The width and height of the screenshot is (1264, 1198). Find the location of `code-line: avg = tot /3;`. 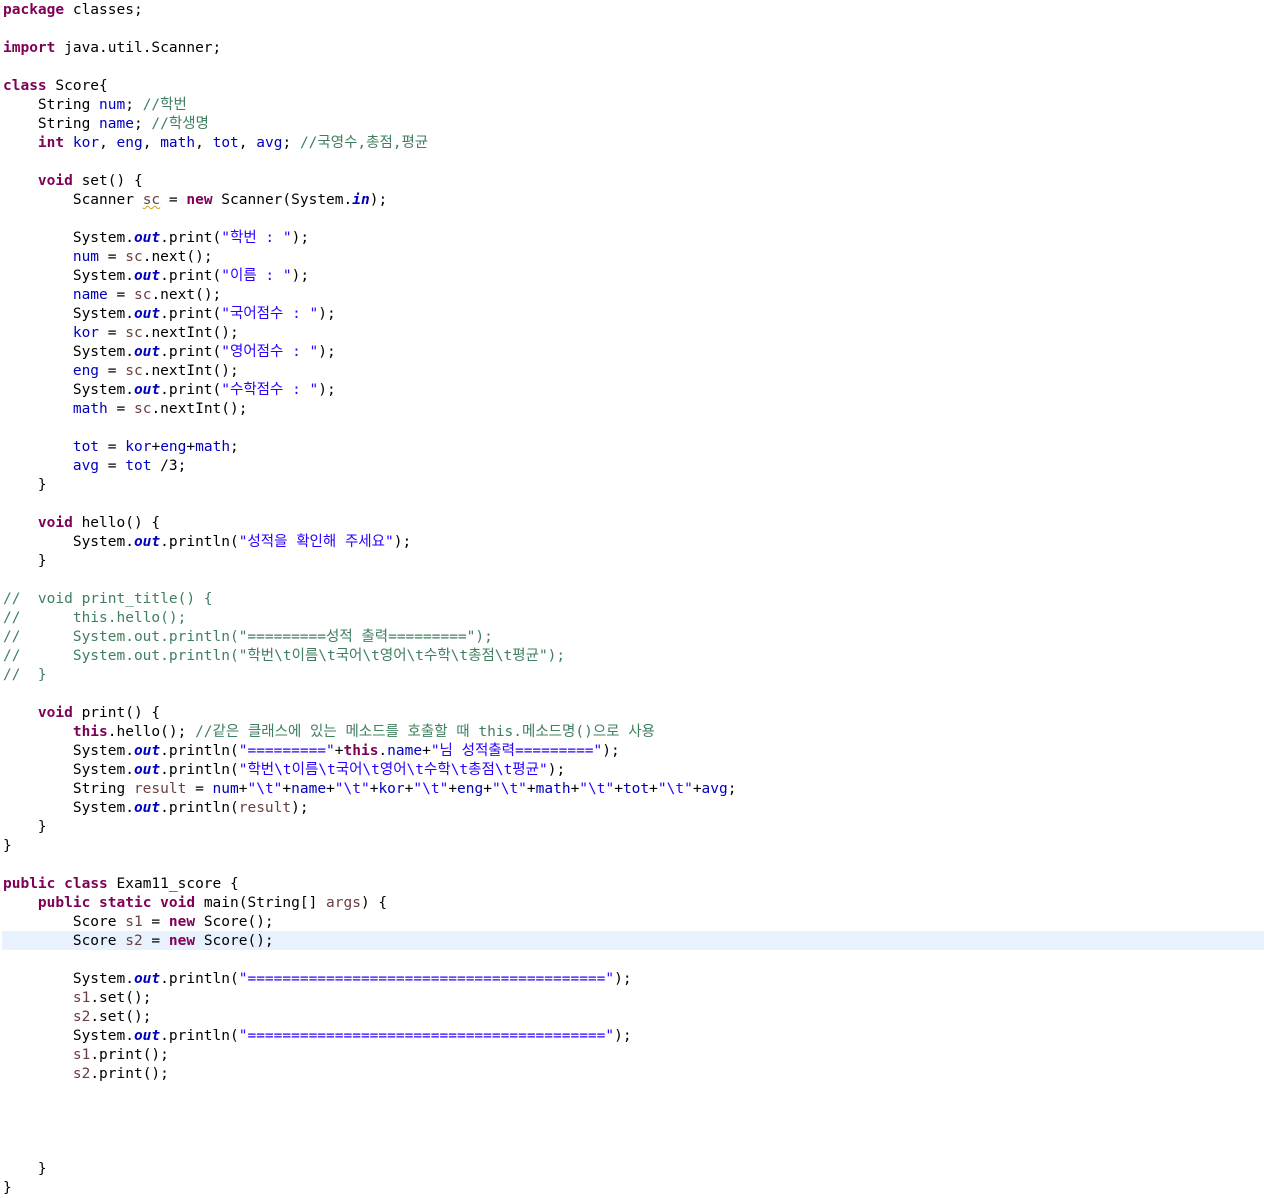

code-line: avg = tot /3; is located at coordinates (95, 466).